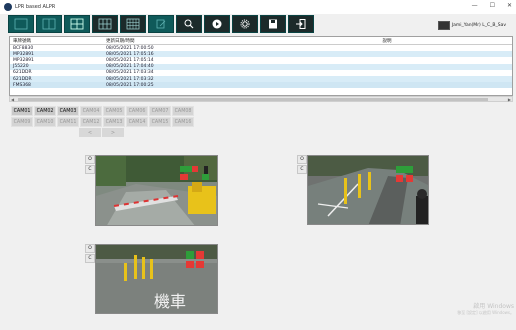  What do you see at coordinates (23, 48) in the screenshot?
I see `plate-cell: BCF8830` at bounding box center [23, 48].